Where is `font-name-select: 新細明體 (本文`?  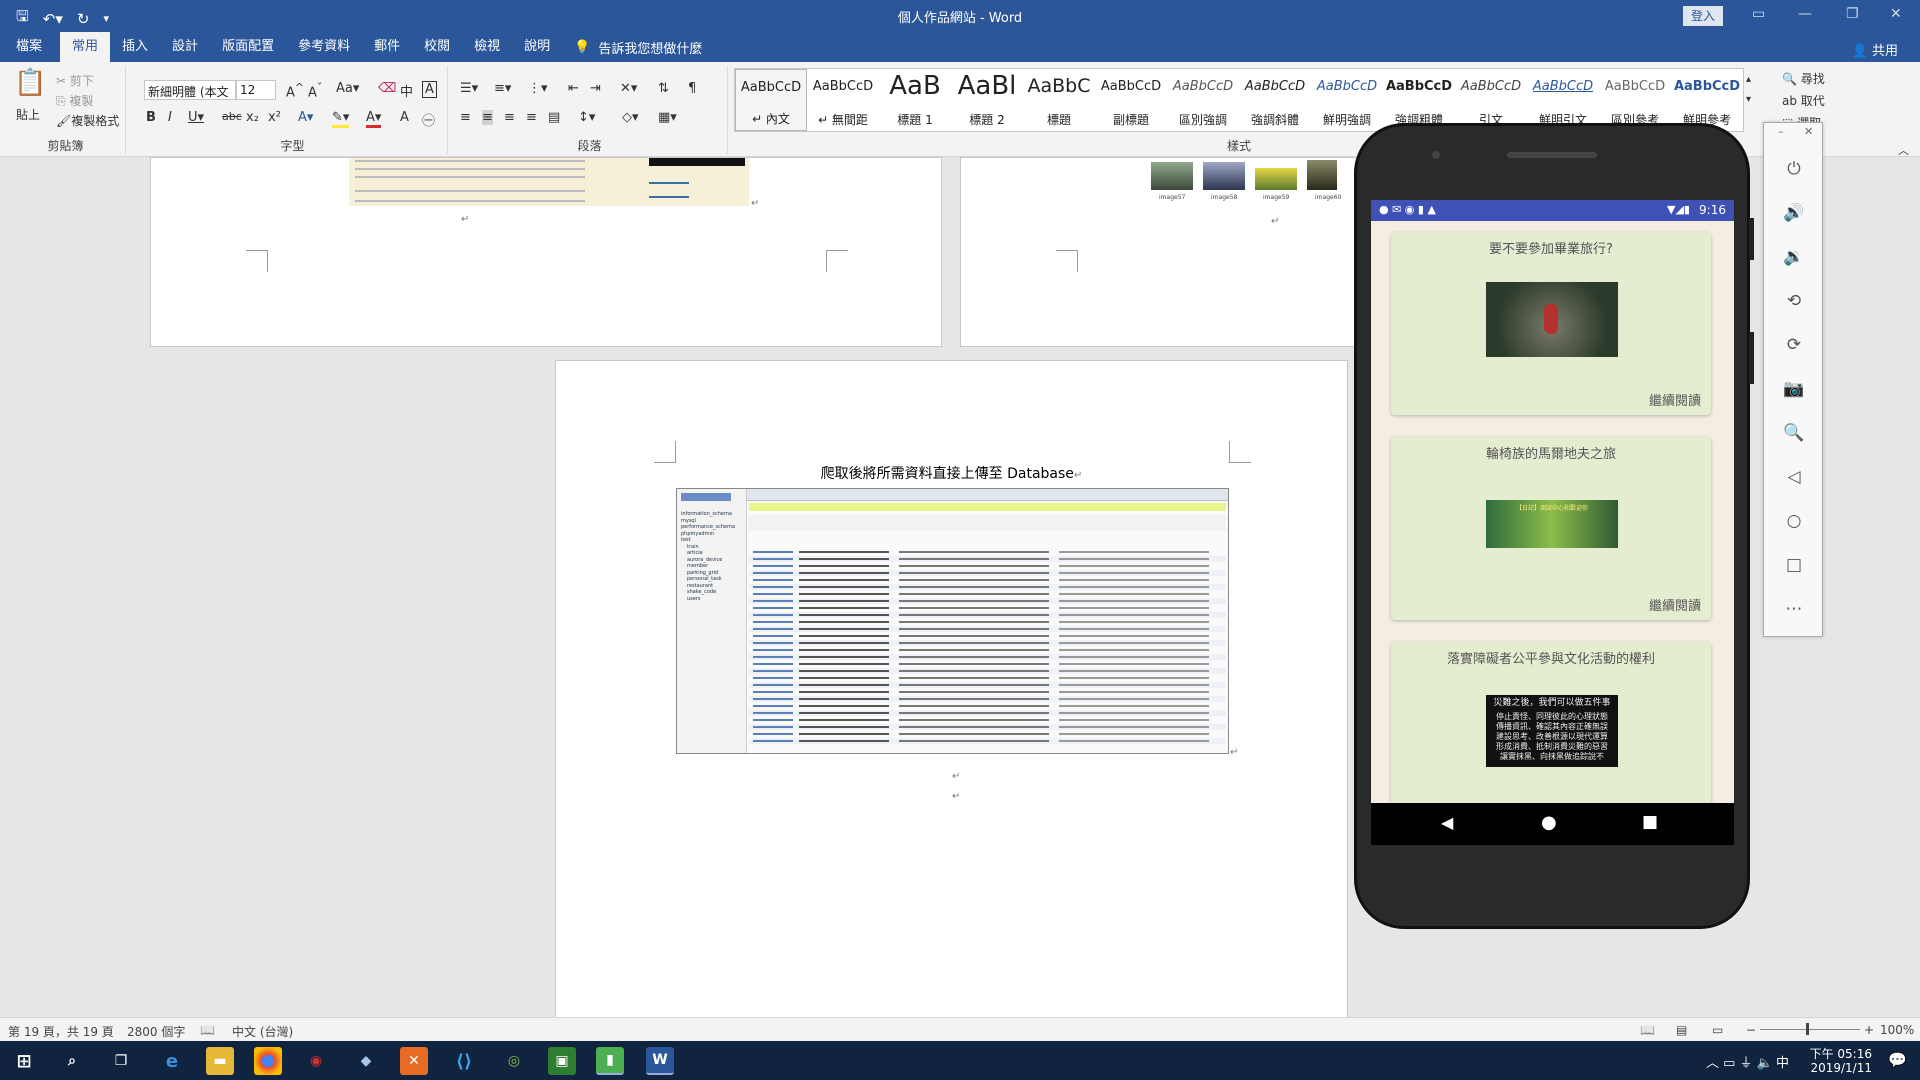
font-name-select: 新細明體 (本文 is located at coordinates (190, 90).